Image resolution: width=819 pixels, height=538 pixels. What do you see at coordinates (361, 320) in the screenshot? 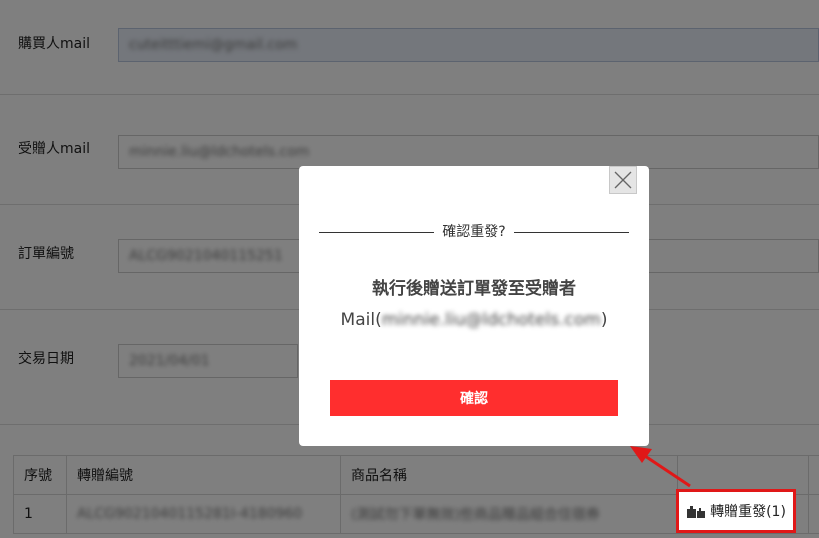
I see `email-prefix: Mail(` at bounding box center [361, 320].